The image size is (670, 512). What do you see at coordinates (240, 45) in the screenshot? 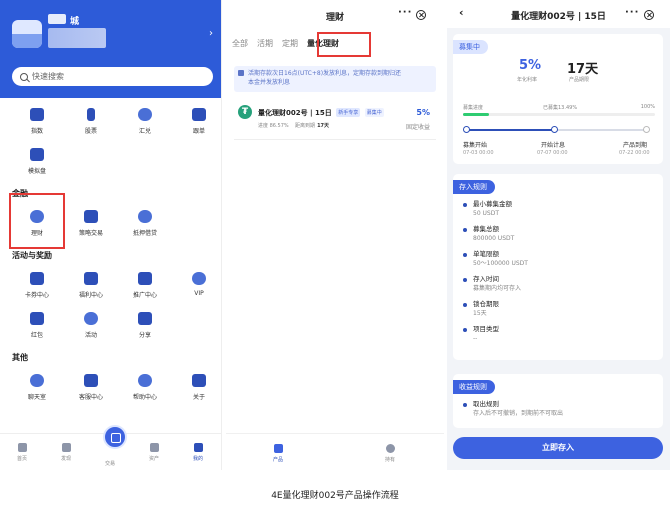
I see `tab-all: 全部` at bounding box center [240, 45].